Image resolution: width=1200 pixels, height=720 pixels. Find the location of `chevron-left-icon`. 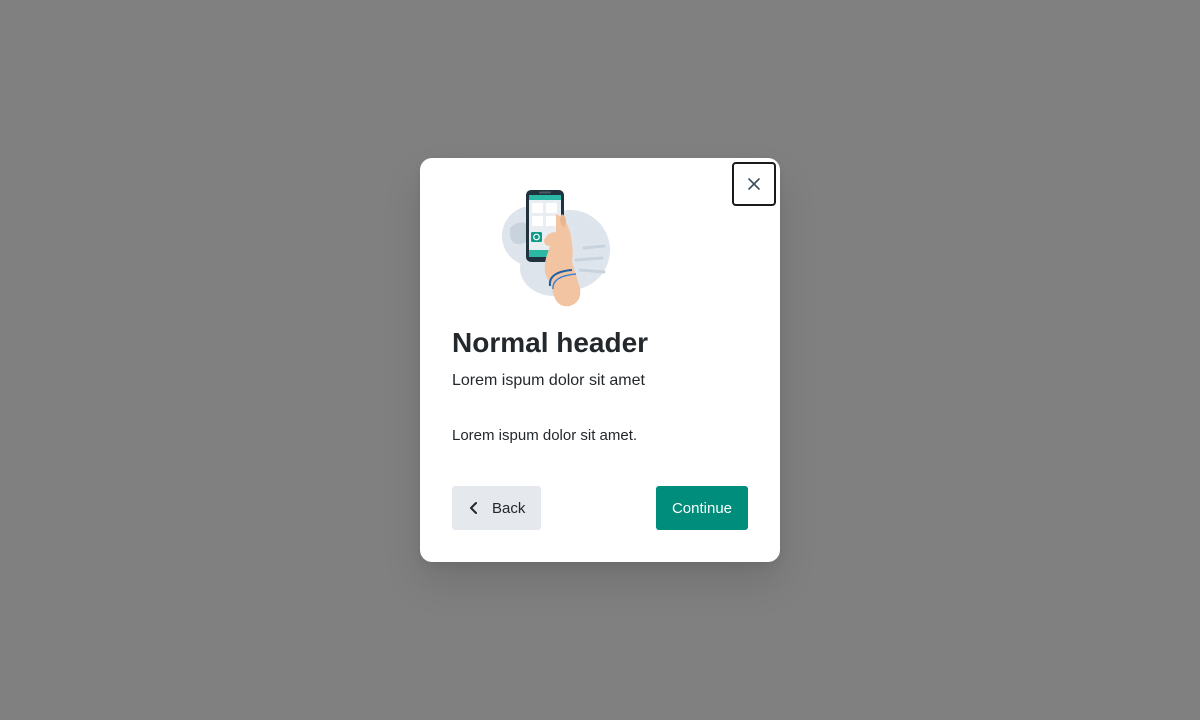

chevron-left-icon is located at coordinates (474, 508).